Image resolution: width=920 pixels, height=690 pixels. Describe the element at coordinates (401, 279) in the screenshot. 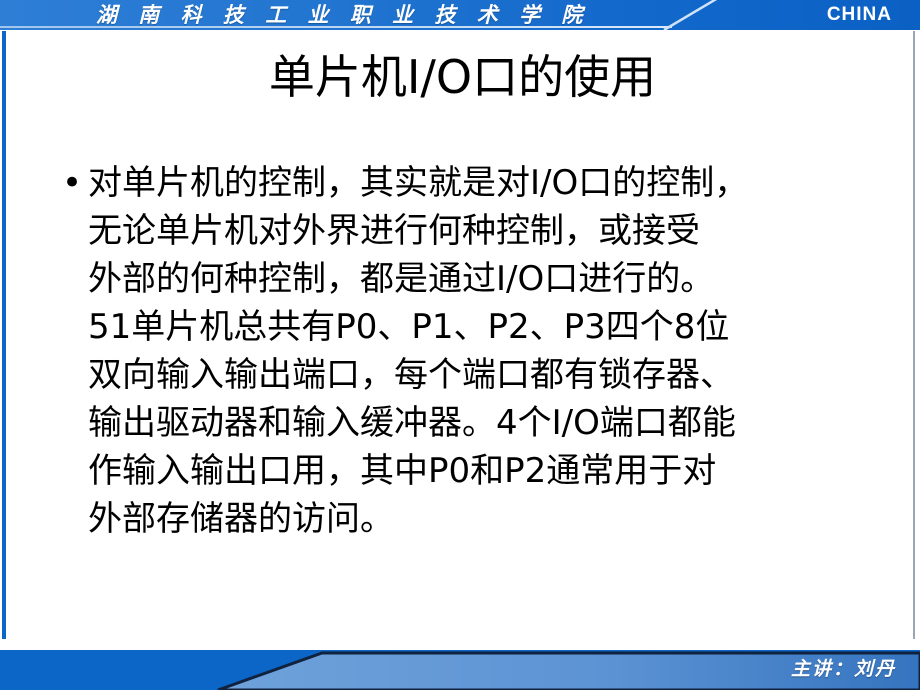

I see `body-line: 外部的何种控制，都是通过I/O口进行的。` at that location.